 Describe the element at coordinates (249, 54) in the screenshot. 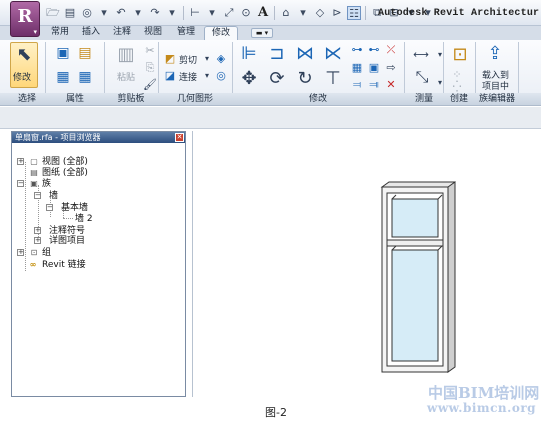

I see `align-icon: ⊫` at that location.